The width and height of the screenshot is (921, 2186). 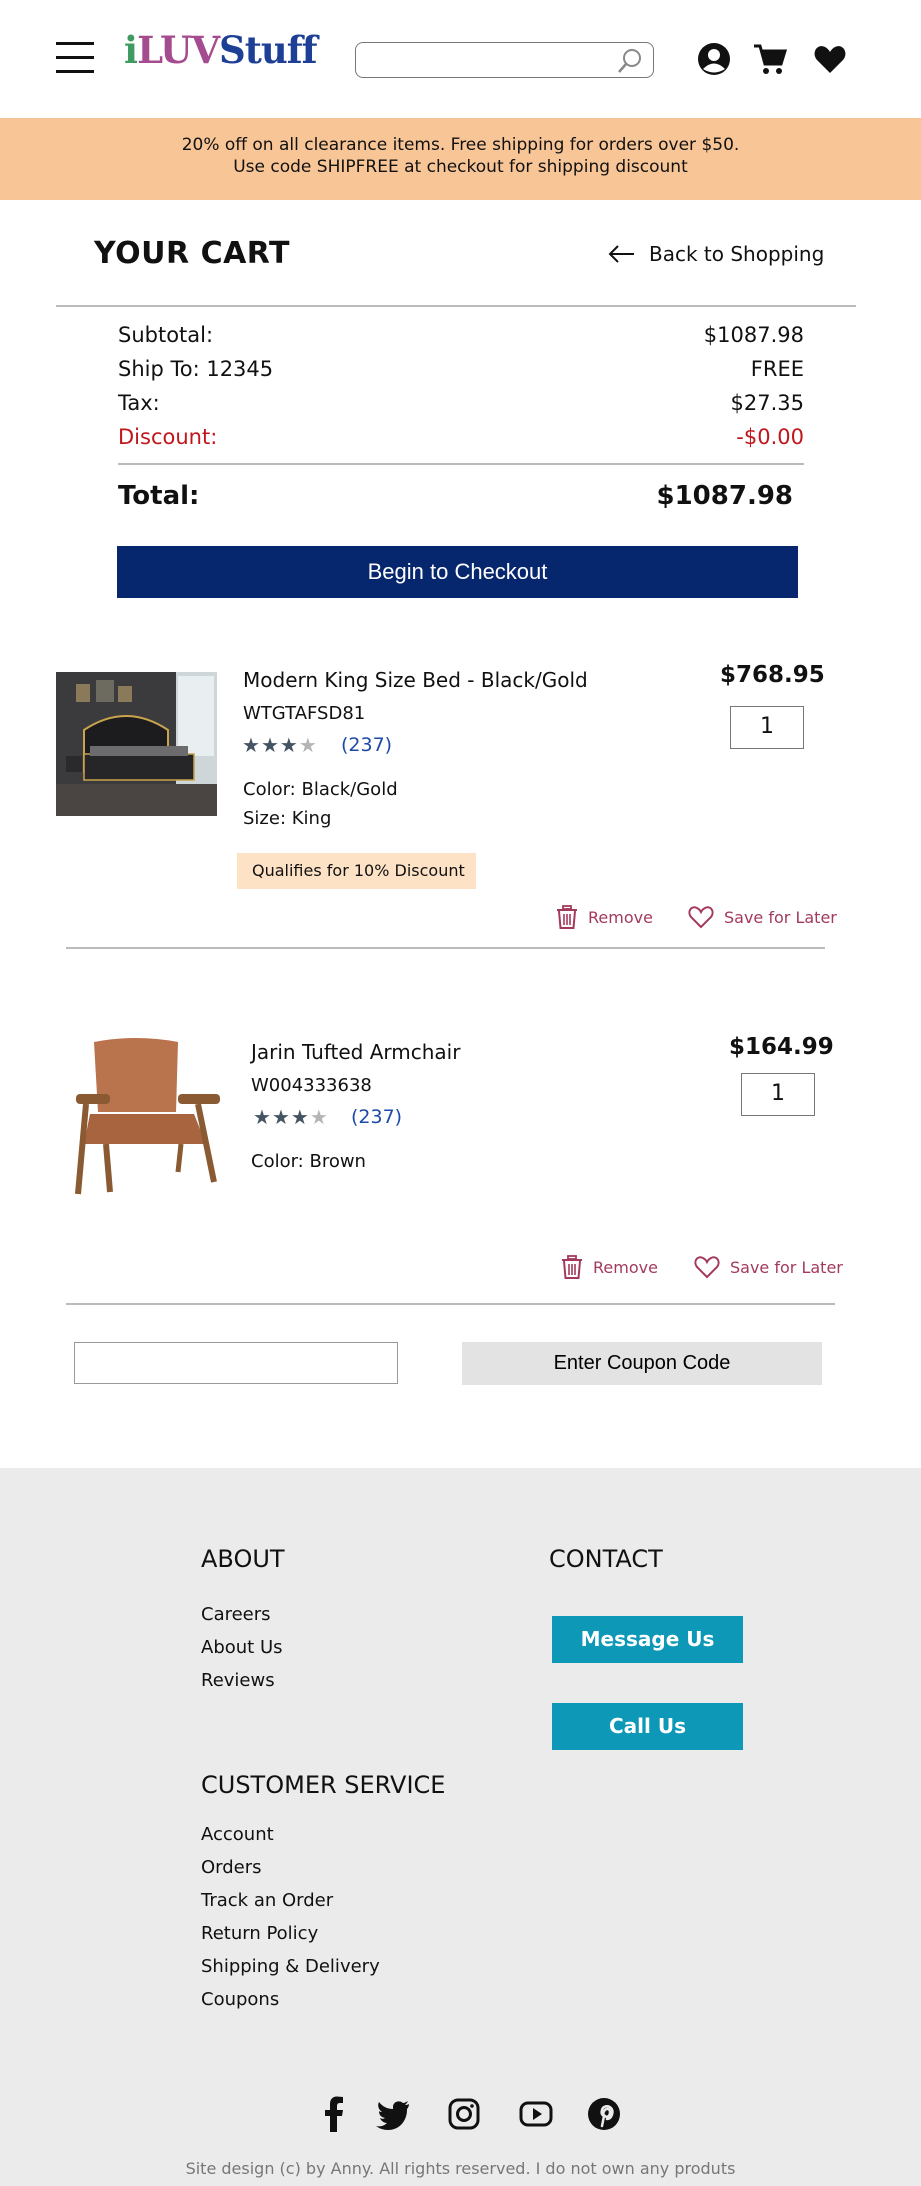 What do you see at coordinates (630, 61) in the screenshot?
I see `search-icon` at bounding box center [630, 61].